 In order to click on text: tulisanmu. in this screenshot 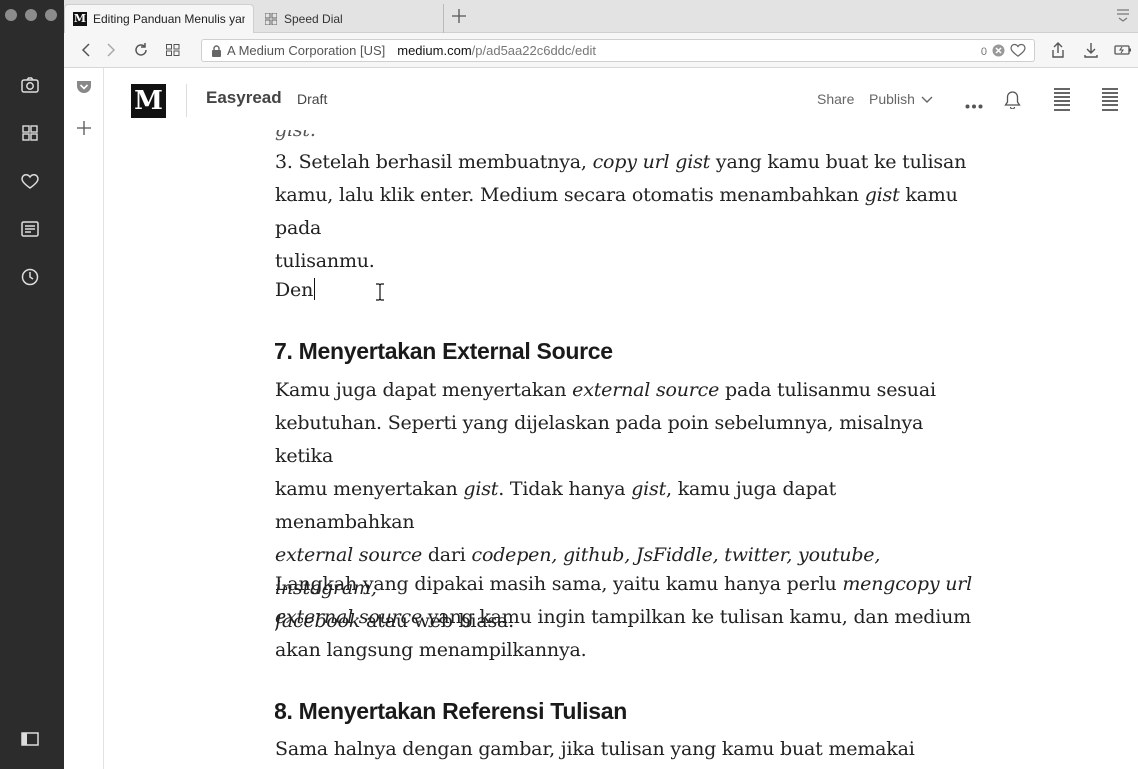, I will do `click(325, 261)`.